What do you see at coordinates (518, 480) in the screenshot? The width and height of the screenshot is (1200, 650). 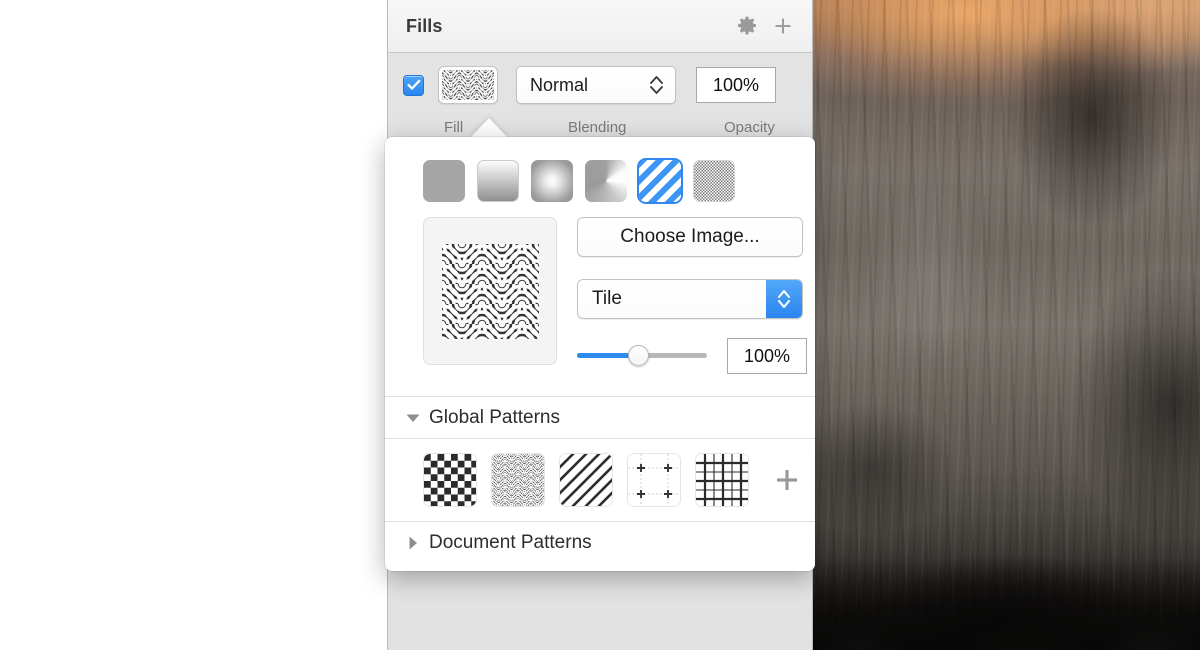 I see `pattern-swatch-seigaiha` at bounding box center [518, 480].